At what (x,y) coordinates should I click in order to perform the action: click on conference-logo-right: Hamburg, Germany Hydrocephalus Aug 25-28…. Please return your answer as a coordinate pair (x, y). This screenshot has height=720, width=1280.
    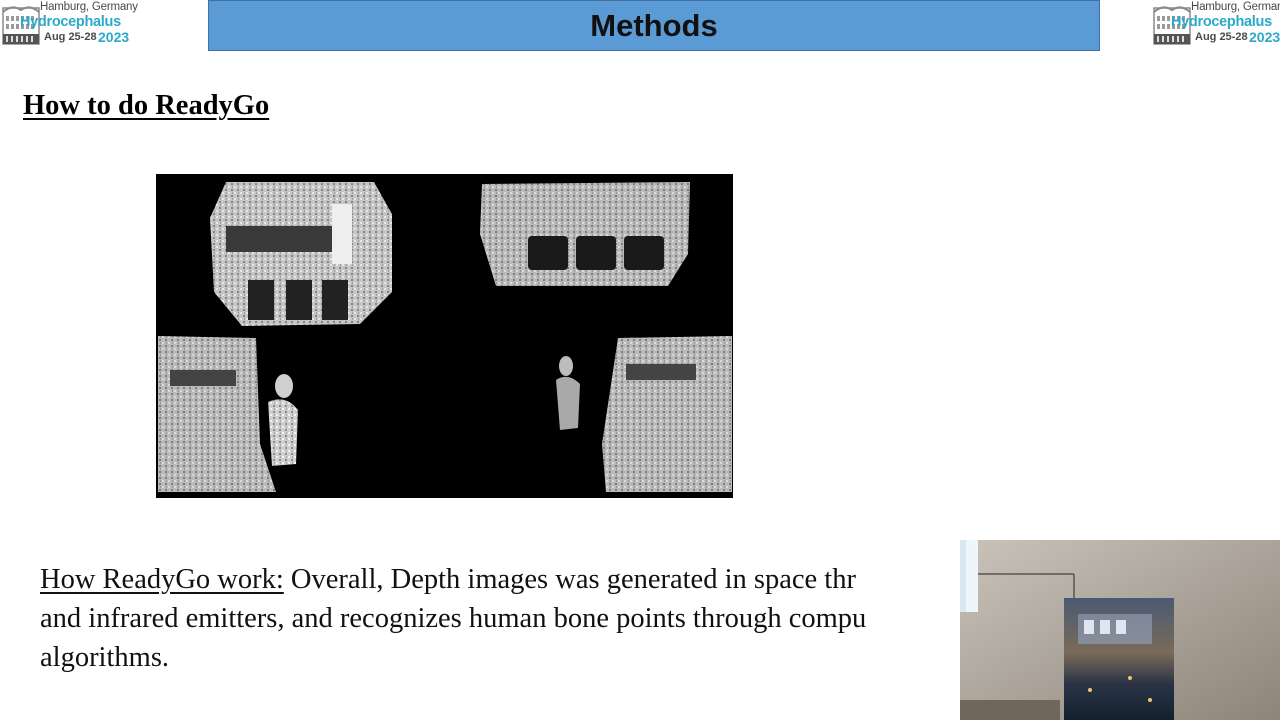
    Looking at the image, I should click on (1215, 25).